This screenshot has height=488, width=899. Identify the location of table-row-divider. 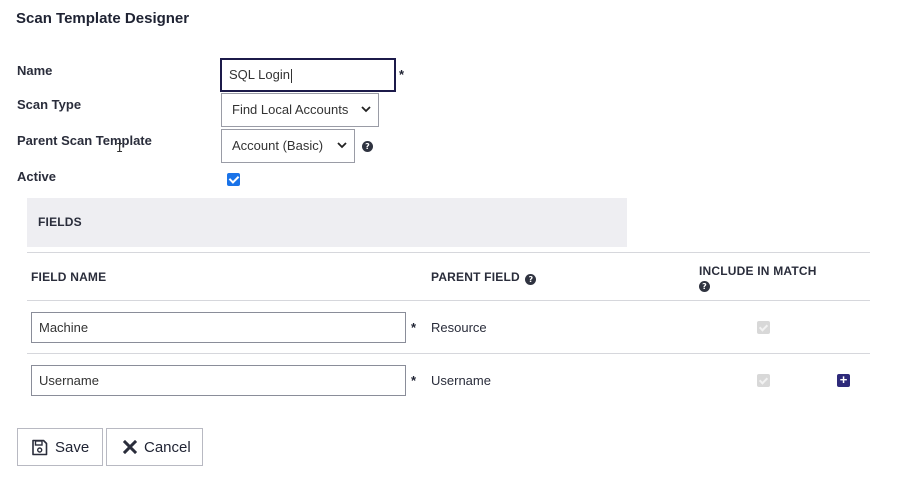
(448, 353).